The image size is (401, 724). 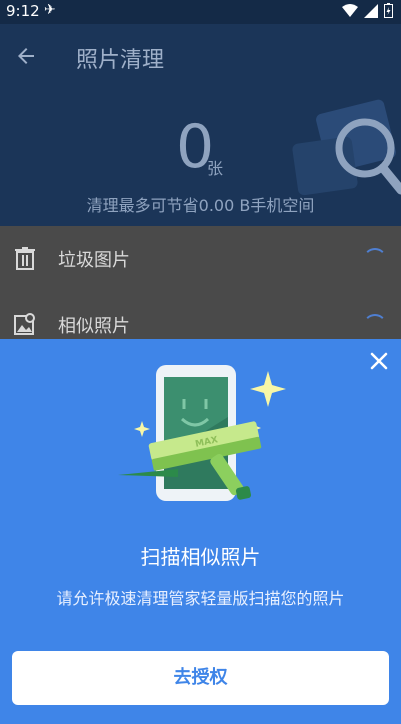 I want to click on count-unit: 张, so click(x=215, y=168).